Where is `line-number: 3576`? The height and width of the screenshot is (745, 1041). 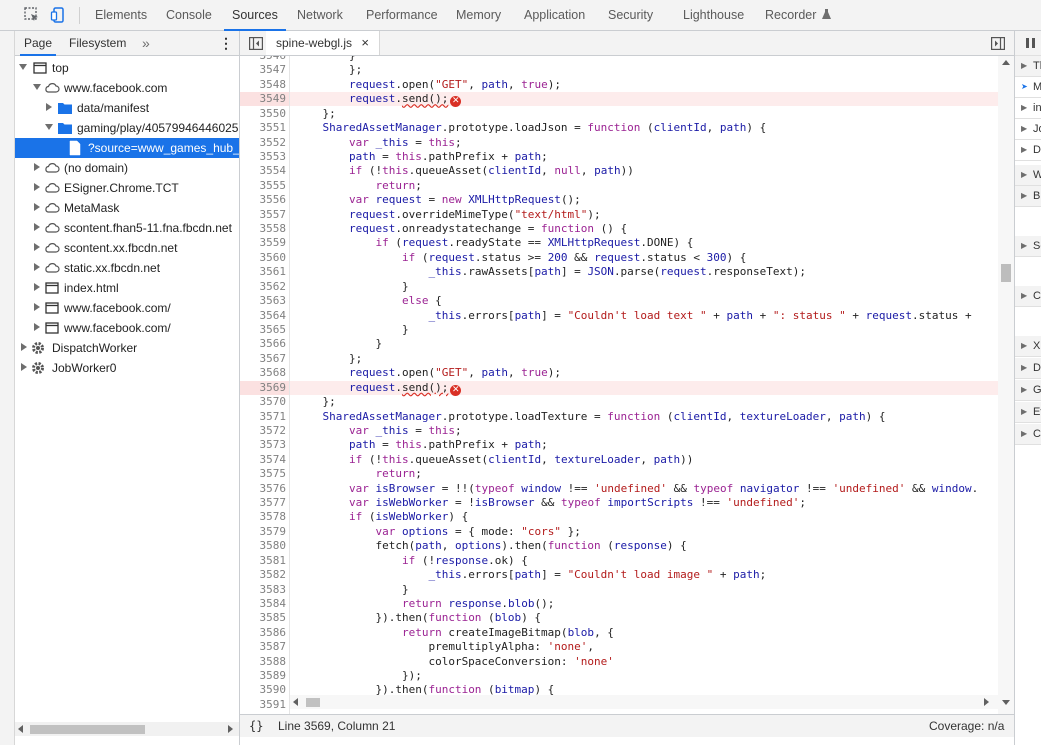
line-number: 3576 is located at coordinates (263, 489).